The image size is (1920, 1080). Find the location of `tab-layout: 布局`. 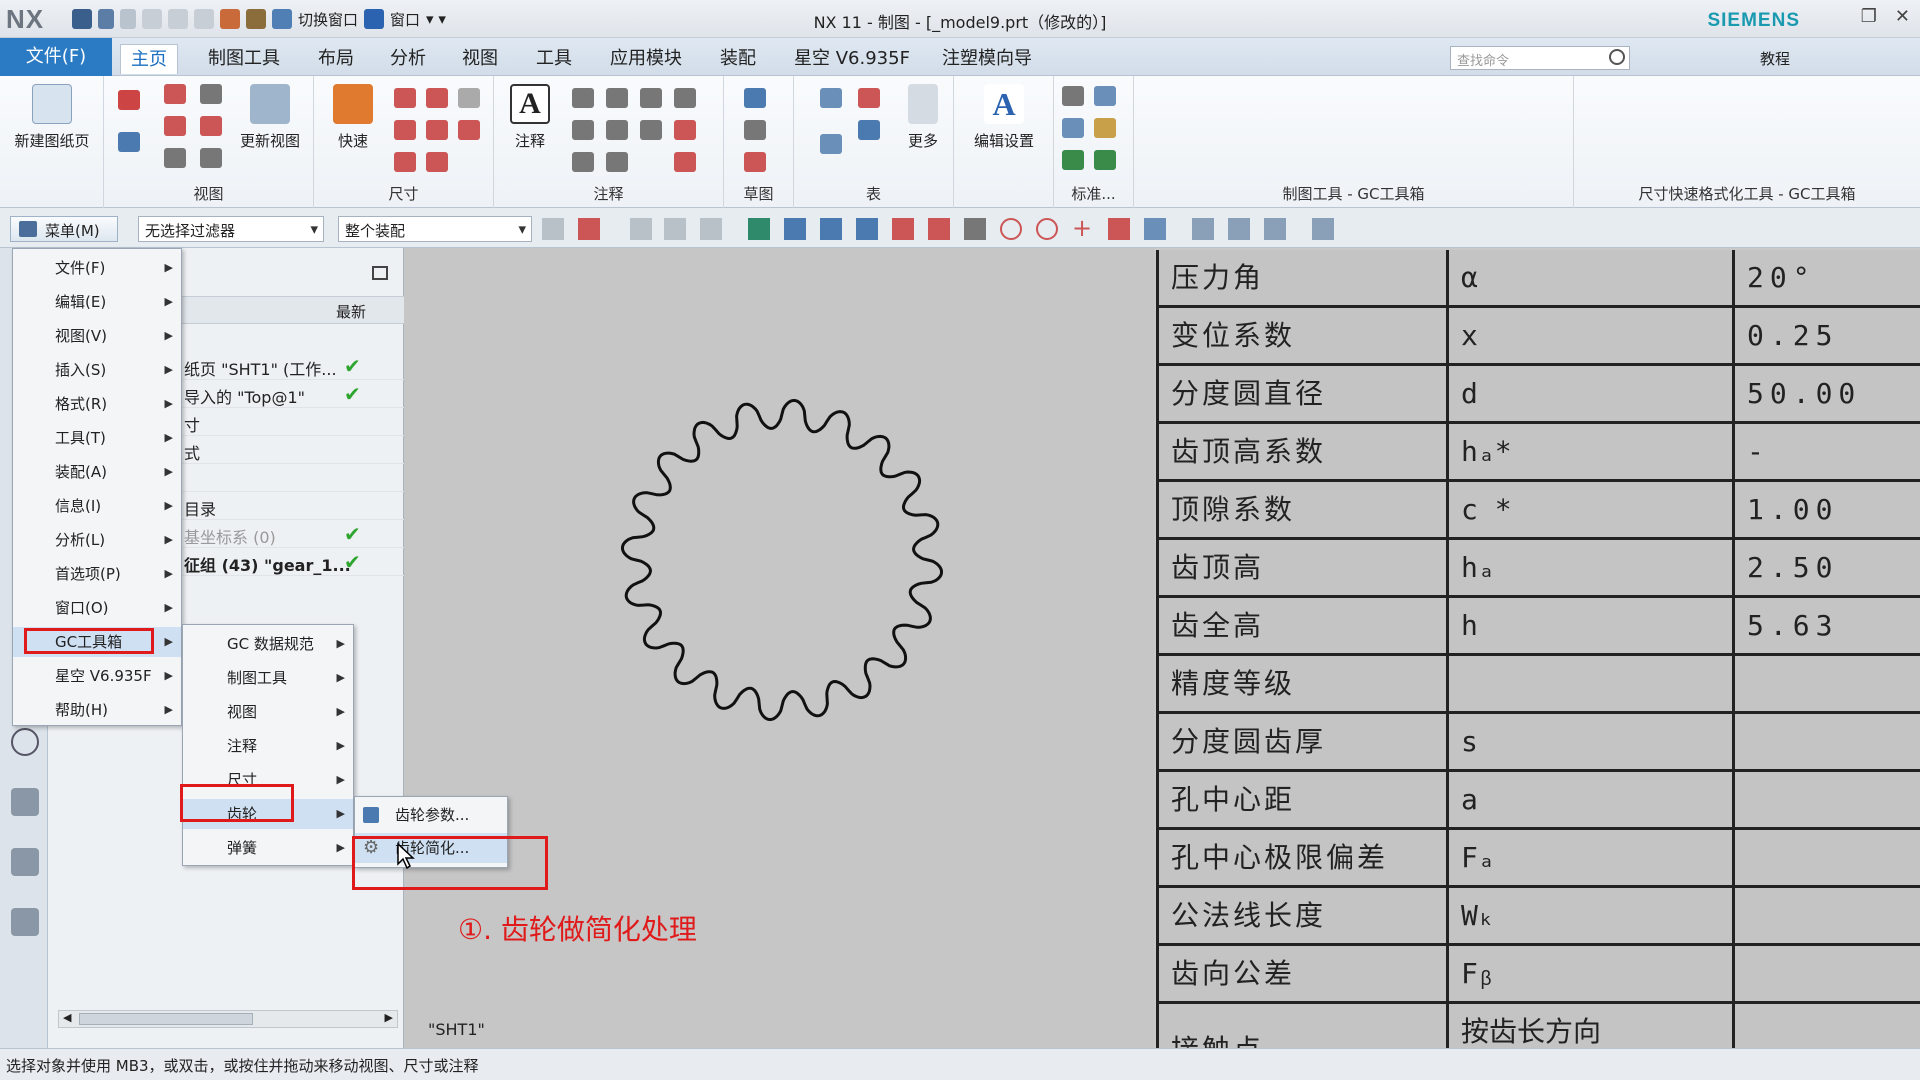

tab-layout: 布局 is located at coordinates (336, 59).